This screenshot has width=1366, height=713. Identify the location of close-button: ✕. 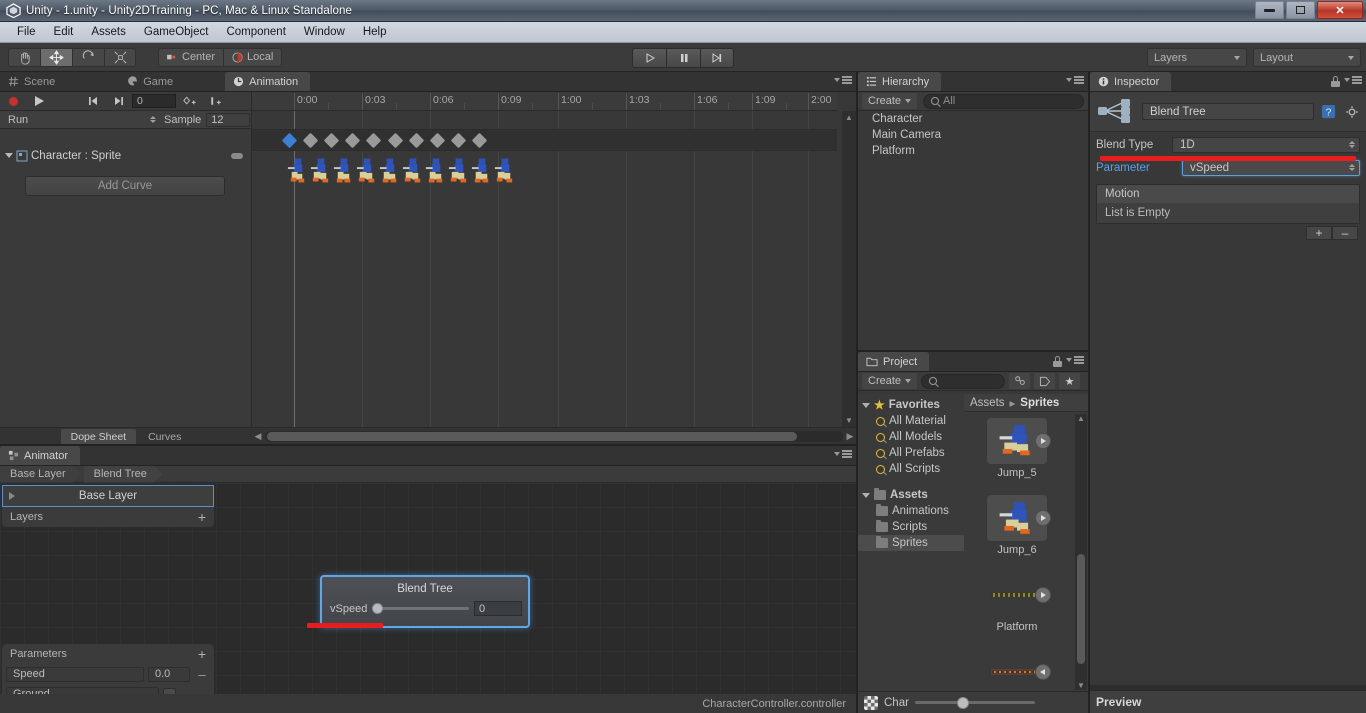
(1340, 10).